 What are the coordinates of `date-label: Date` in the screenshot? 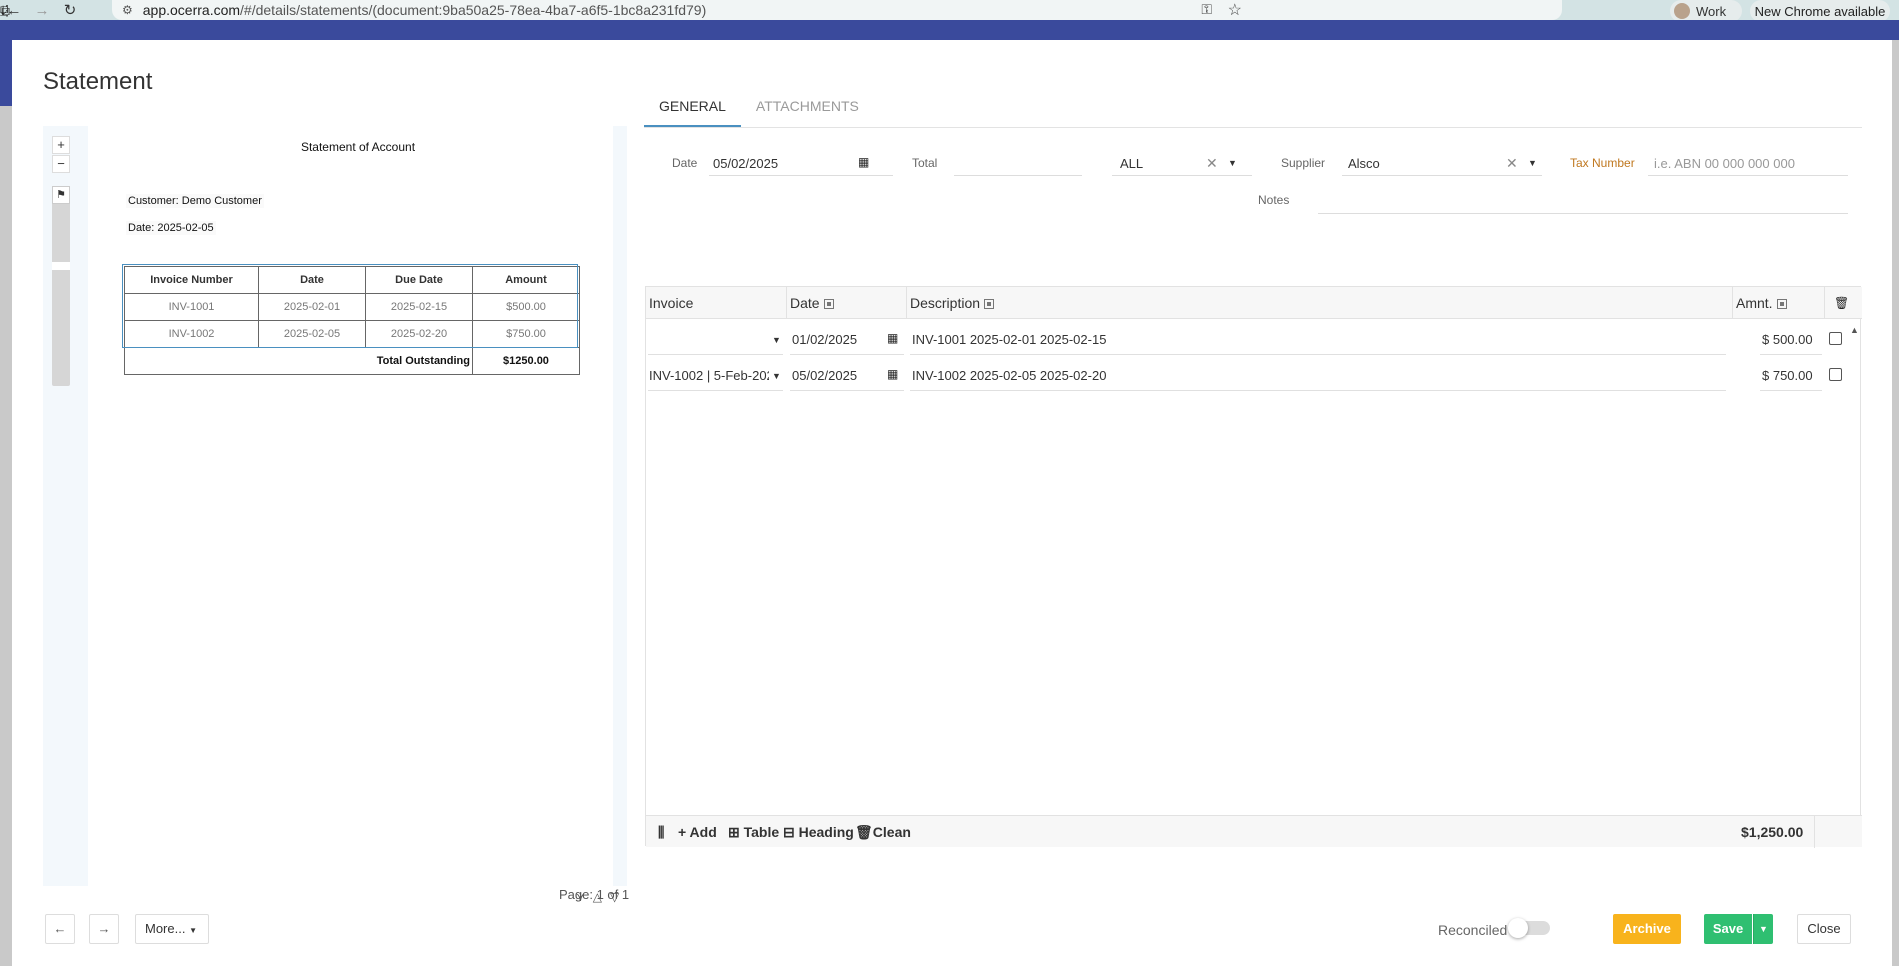 It's located at (685, 163).